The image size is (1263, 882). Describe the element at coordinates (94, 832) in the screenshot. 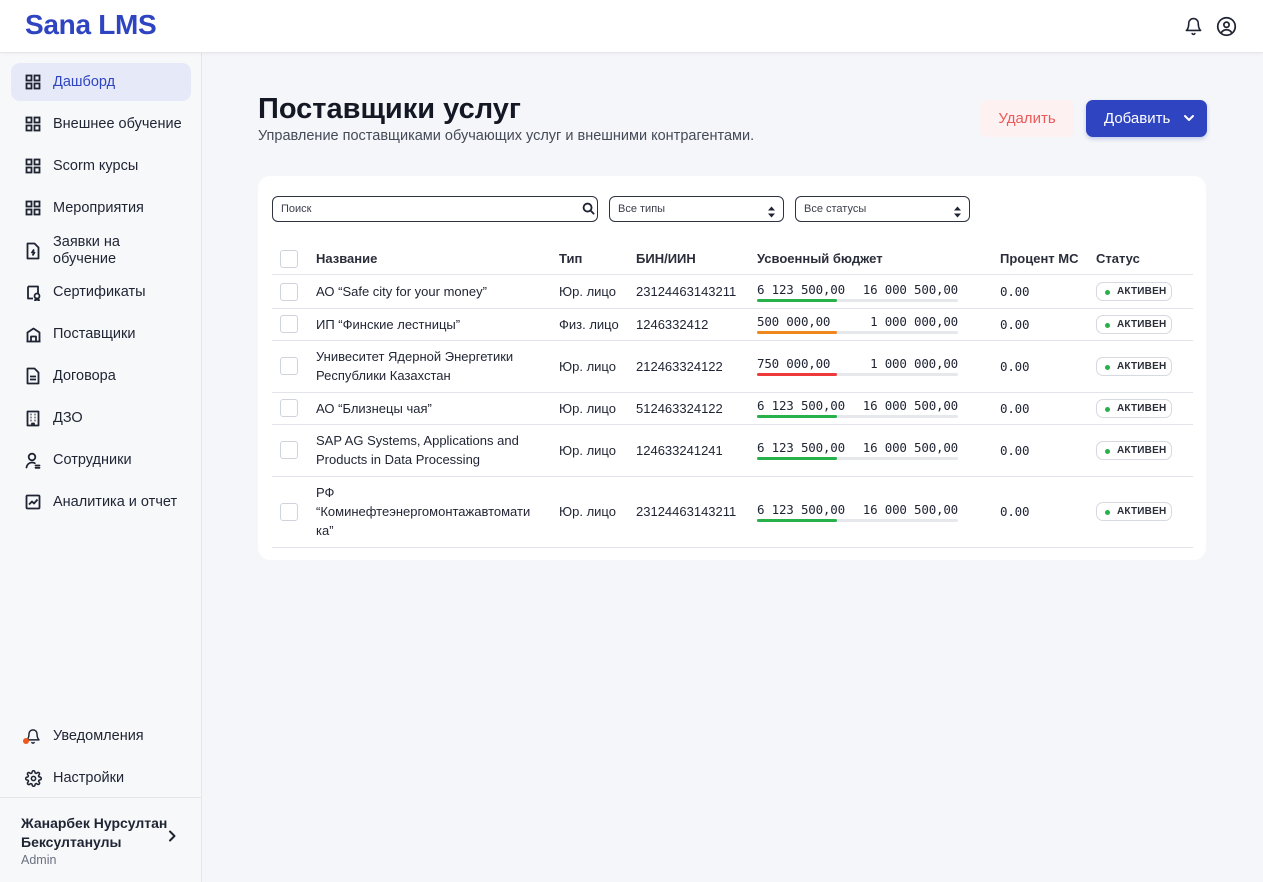

I see `user-name: Жанарбек Нурсултан Бексултанулы` at that location.